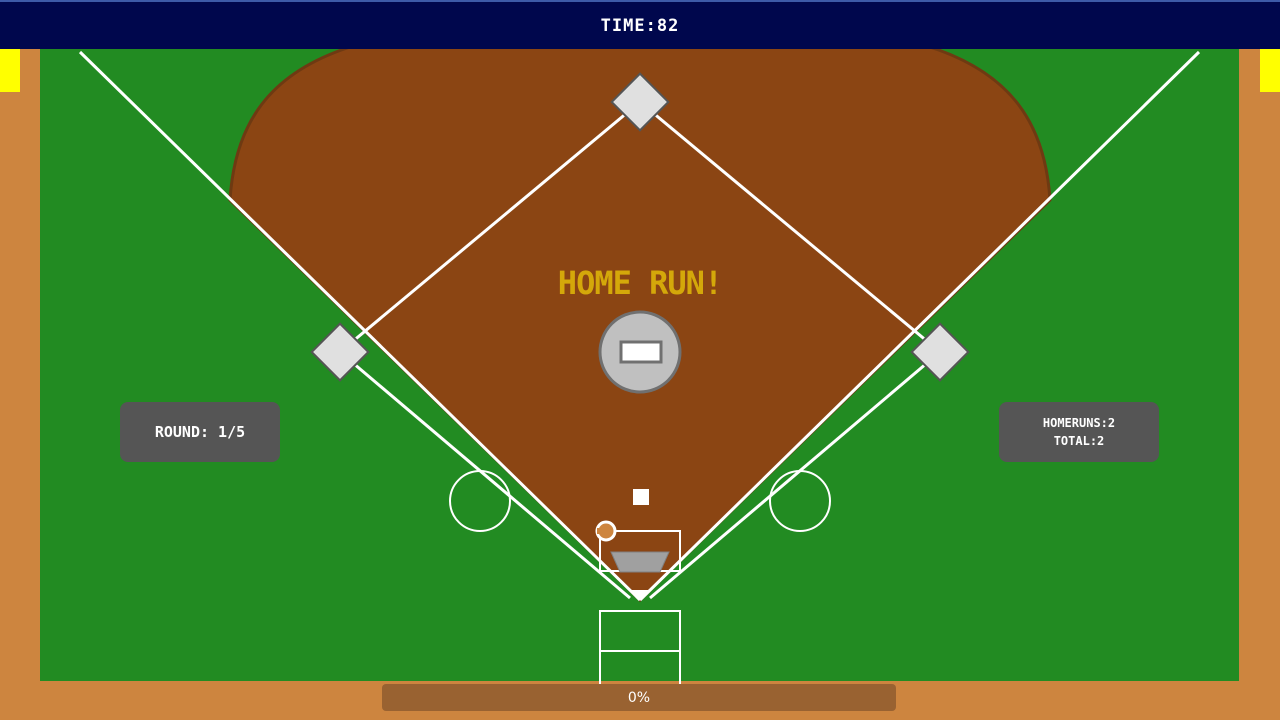 The height and width of the screenshot is (720, 1280). Describe the element at coordinates (10, 70) in the screenshot. I see `left-foul-pole-marker` at that location.